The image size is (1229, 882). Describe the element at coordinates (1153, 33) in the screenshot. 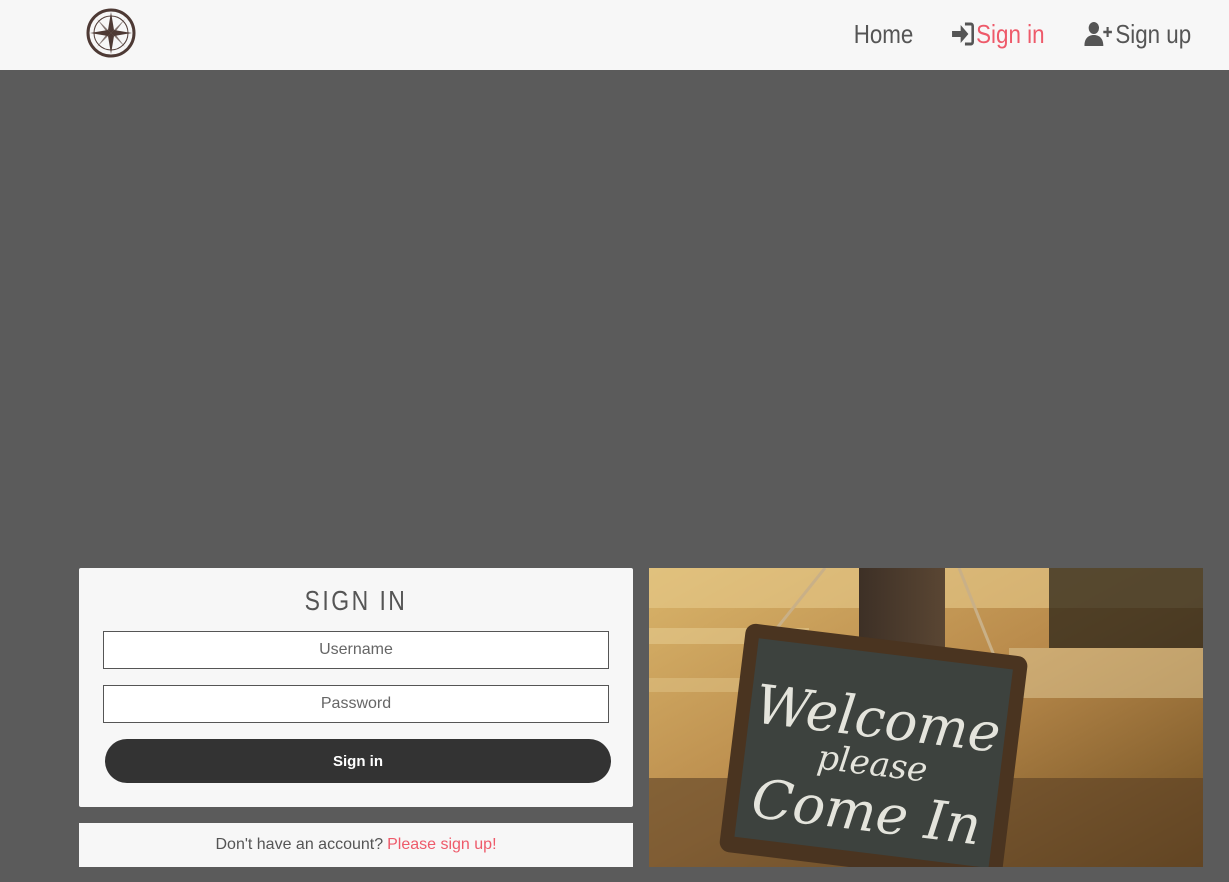

I see `nav-signup-label: Sign up` at that location.